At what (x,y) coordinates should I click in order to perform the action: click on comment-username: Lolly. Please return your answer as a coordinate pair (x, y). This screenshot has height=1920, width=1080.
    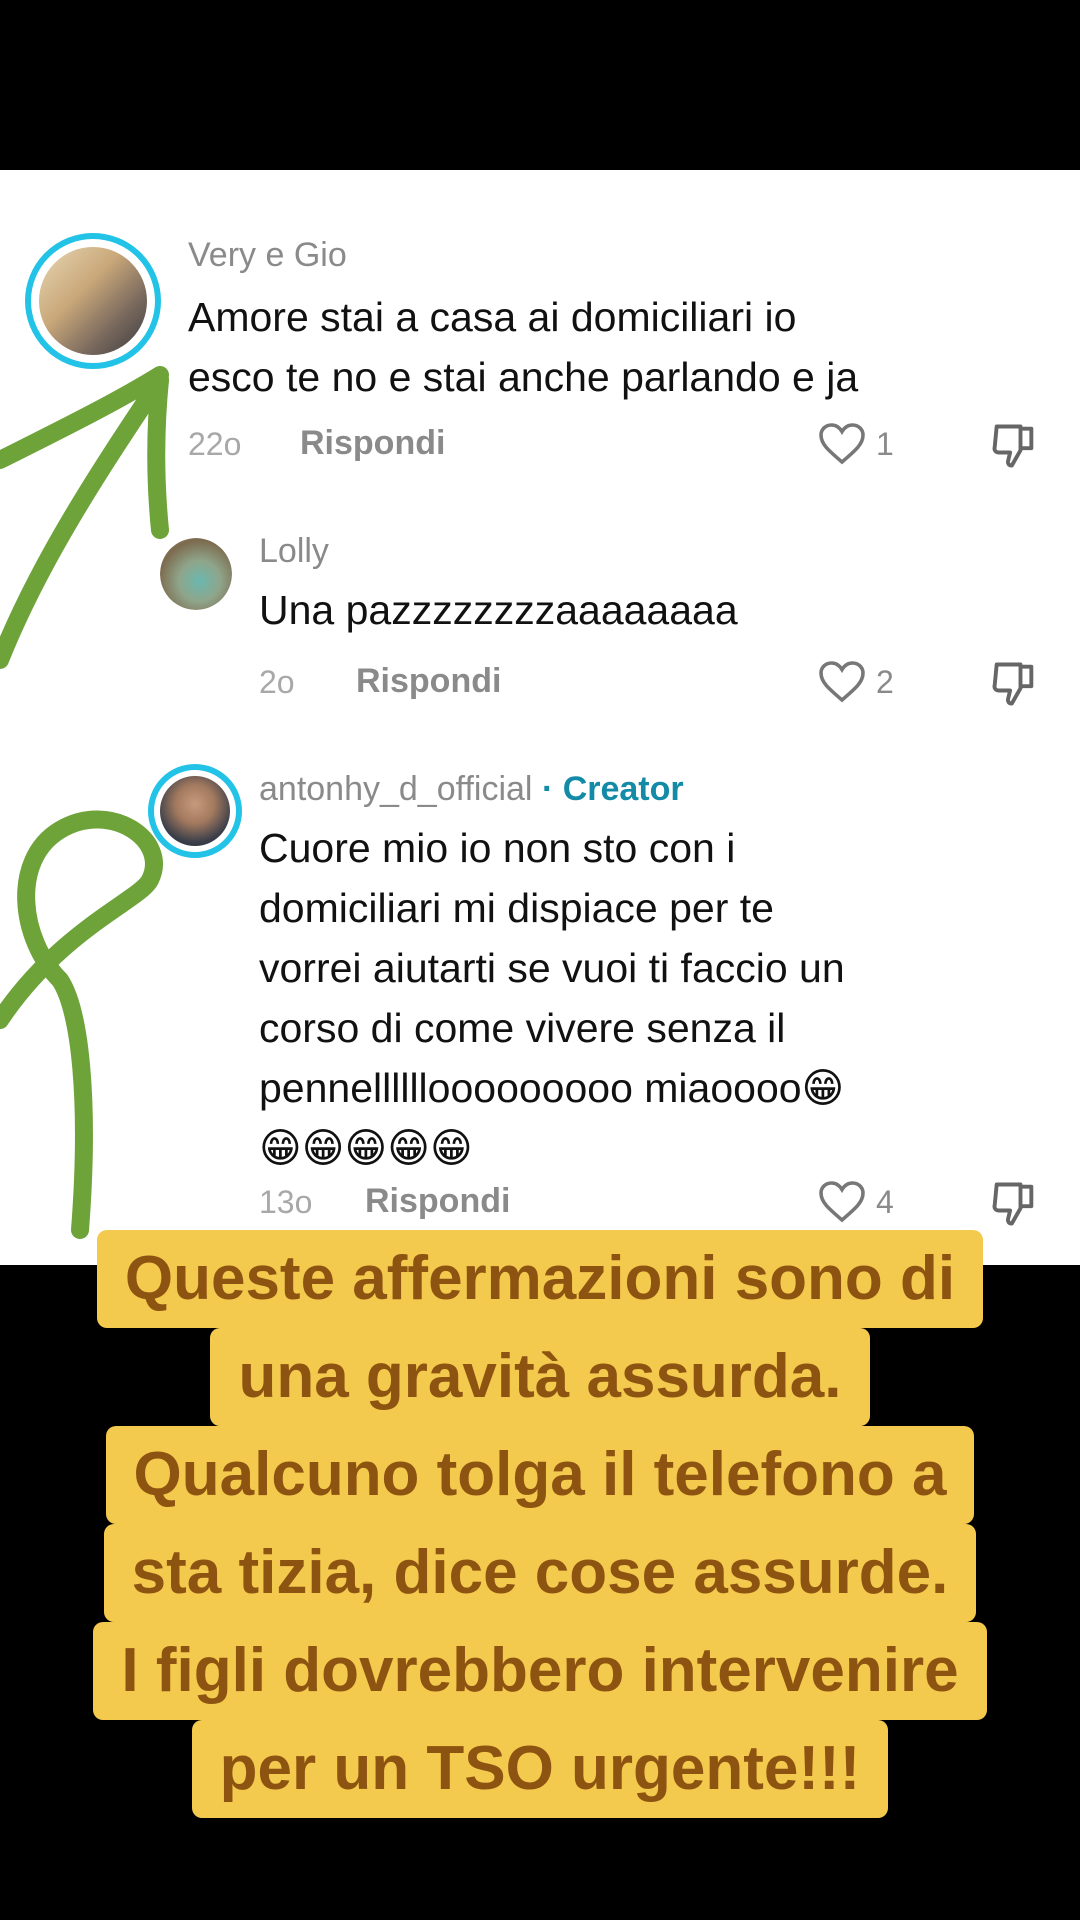
    Looking at the image, I should click on (294, 551).